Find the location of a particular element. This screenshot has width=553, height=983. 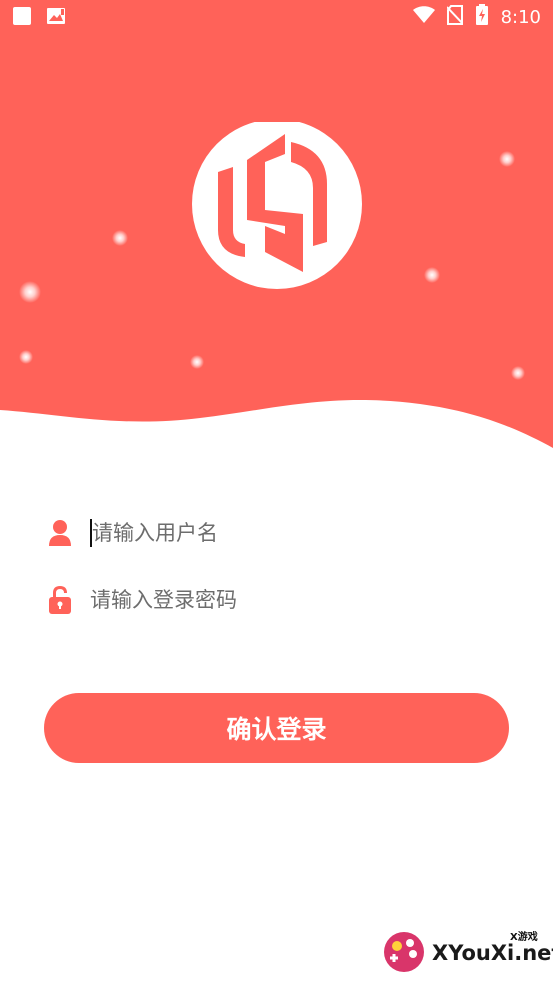

status-time: 8:10 is located at coordinates (520, 17).